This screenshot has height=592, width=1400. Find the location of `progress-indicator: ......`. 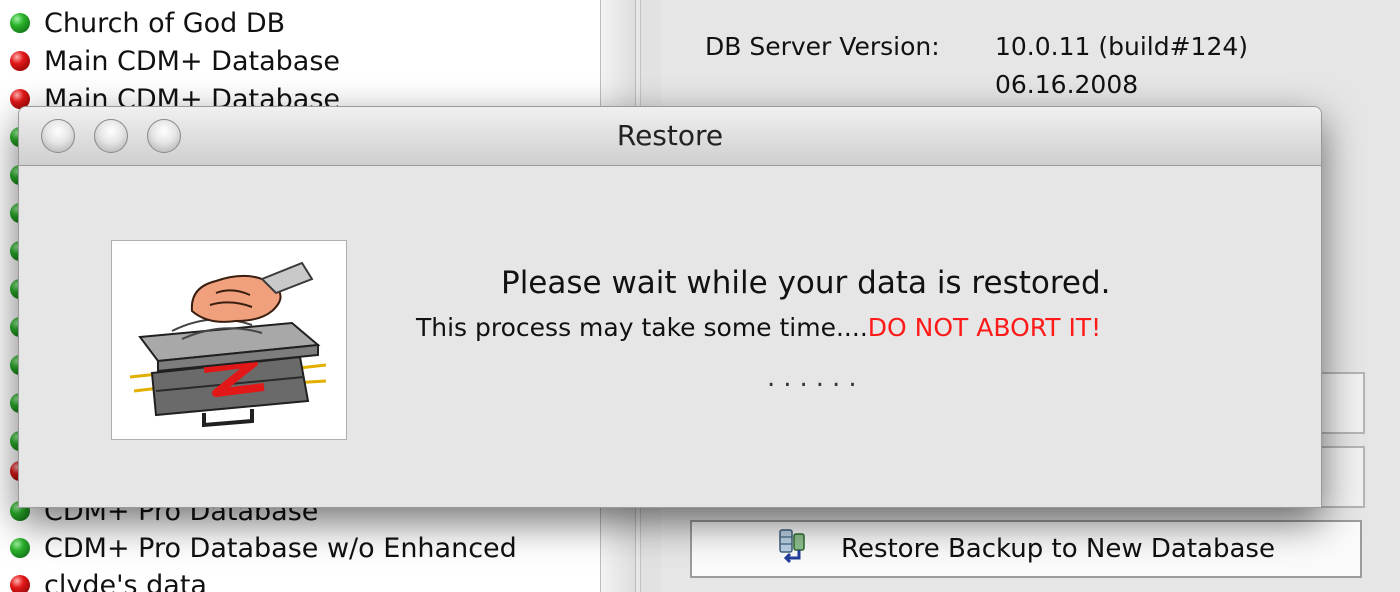

progress-indicator: ...... is located at coordinates (816, 378).